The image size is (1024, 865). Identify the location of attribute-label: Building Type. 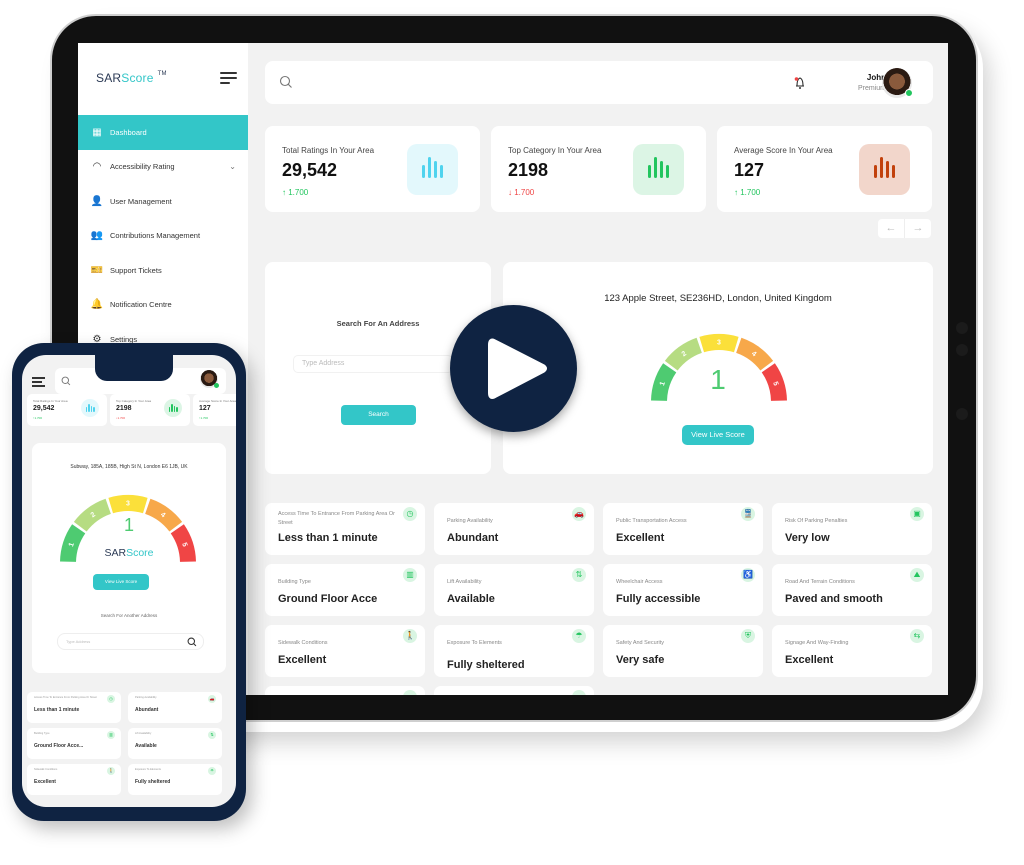
(294, 582).